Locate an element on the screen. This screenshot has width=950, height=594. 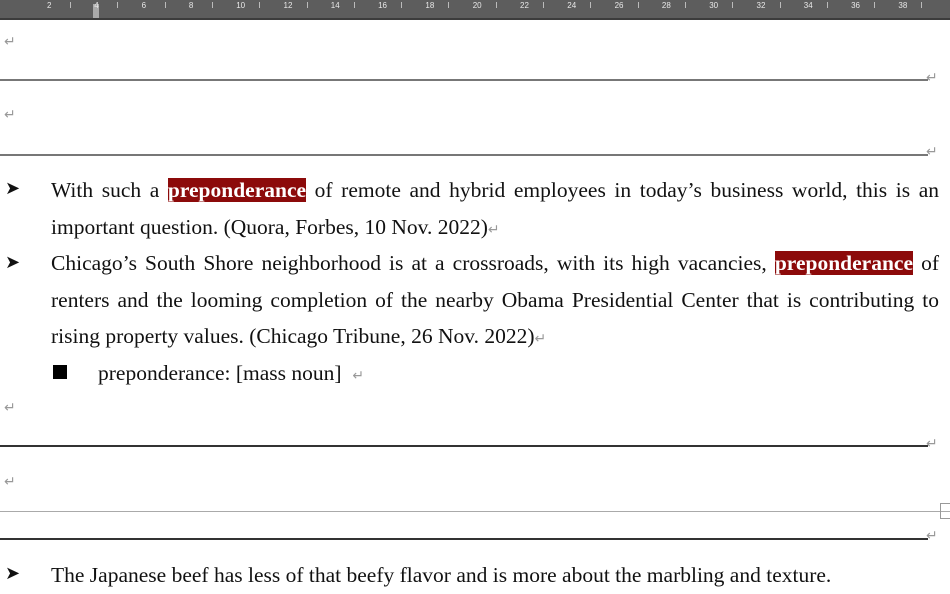
ruler-label: 4 is located at coordinates (96, 5).